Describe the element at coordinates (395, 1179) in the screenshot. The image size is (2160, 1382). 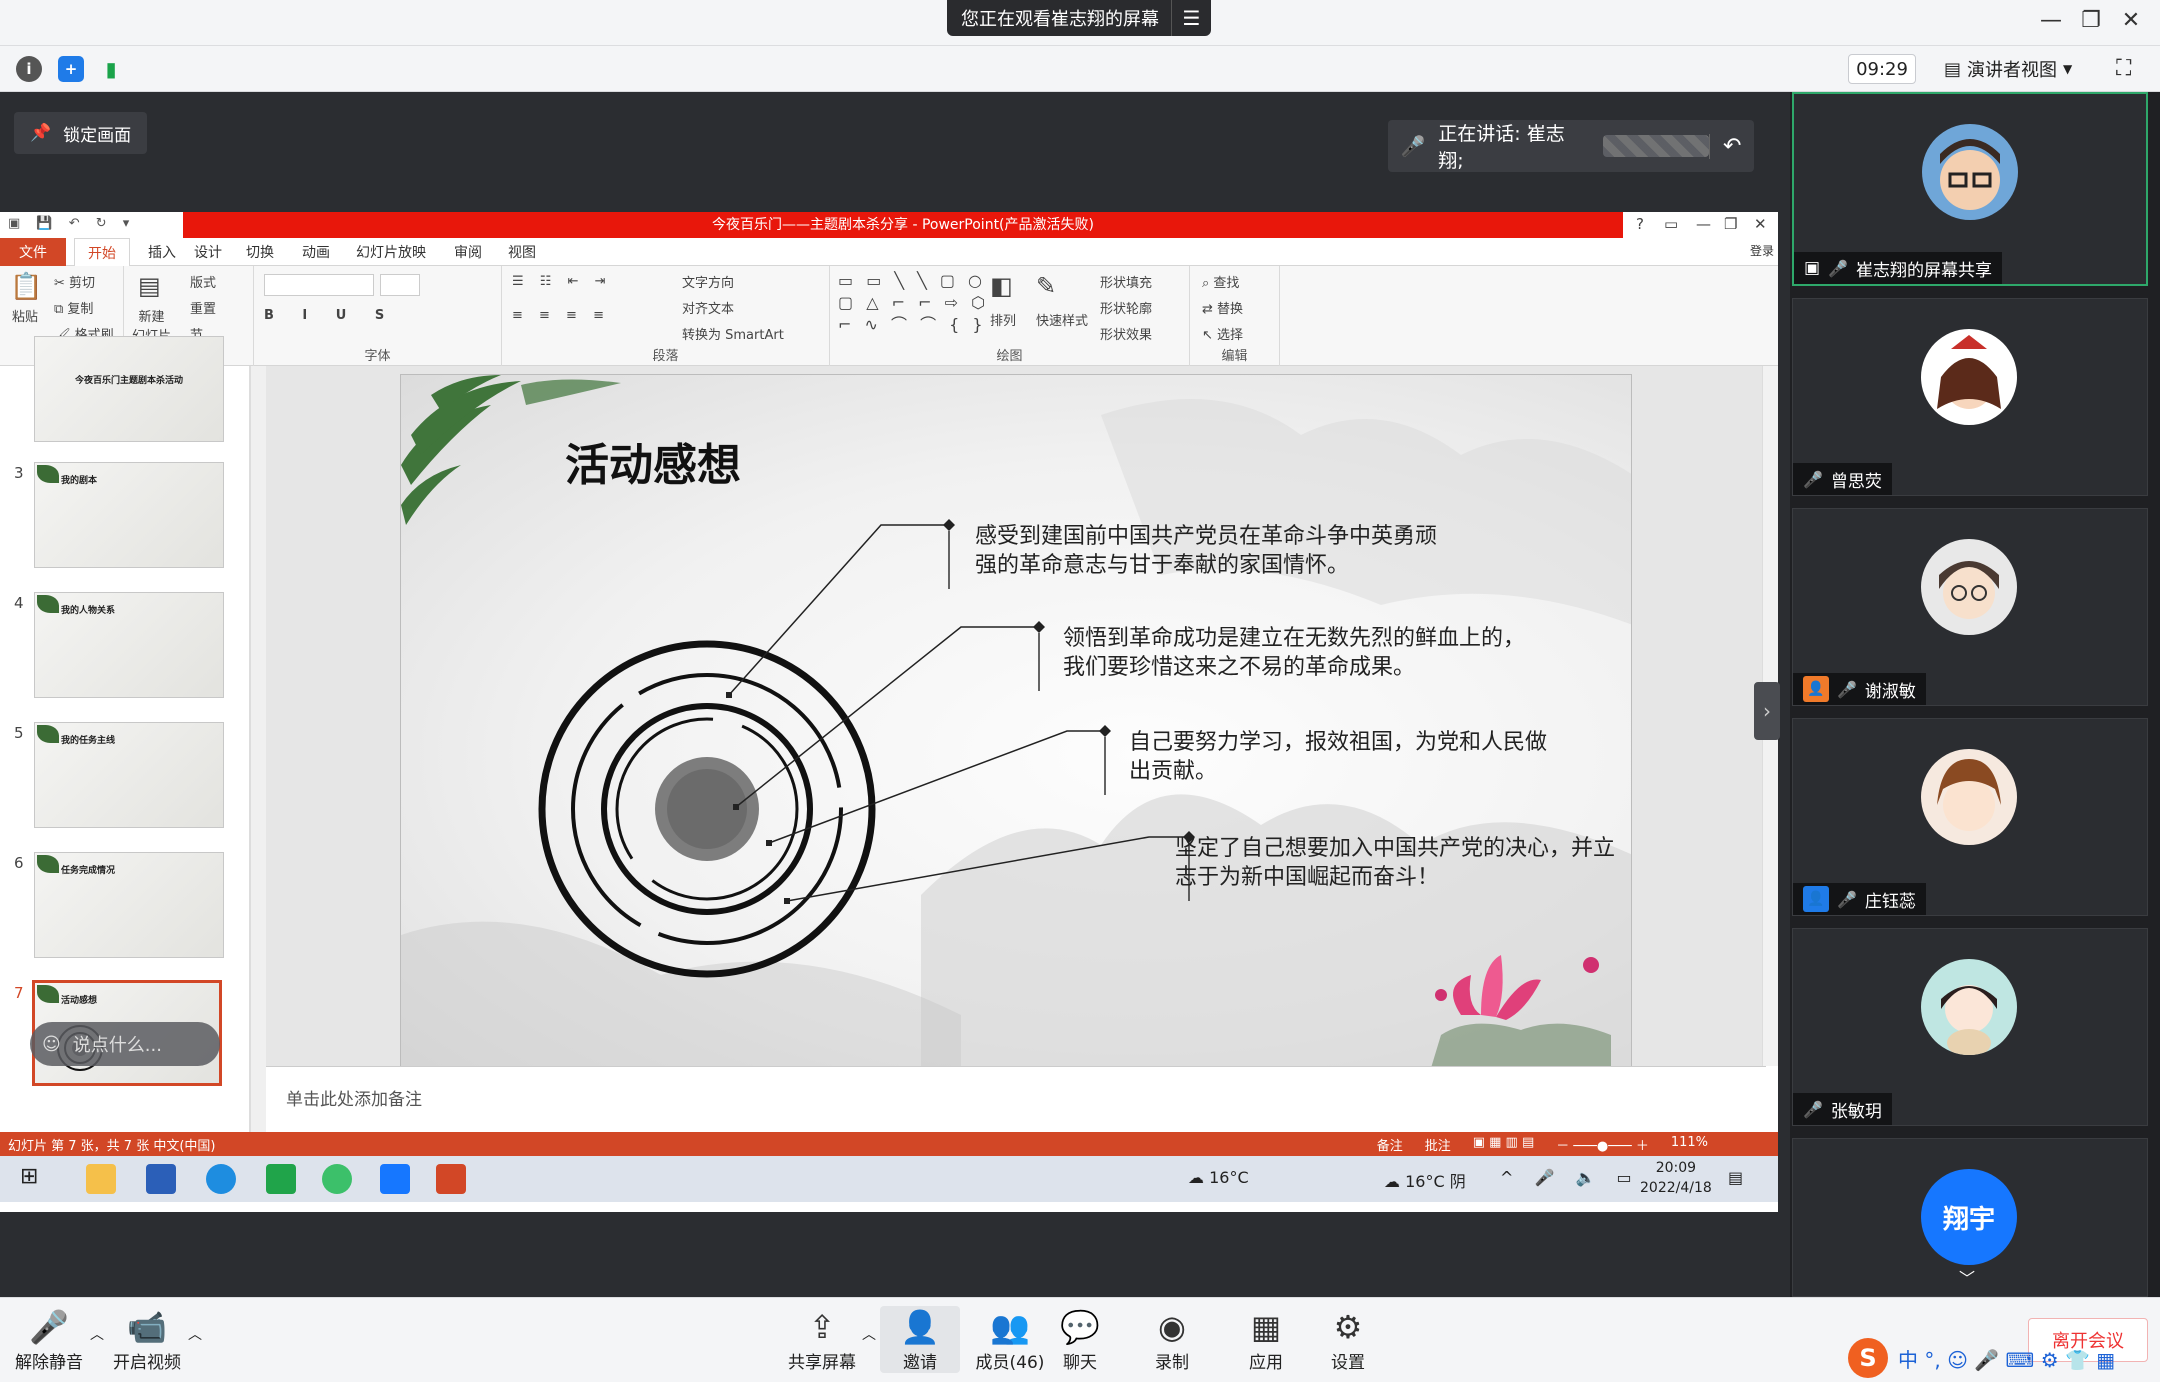
I see `tencent-meeting-icon` at that location.